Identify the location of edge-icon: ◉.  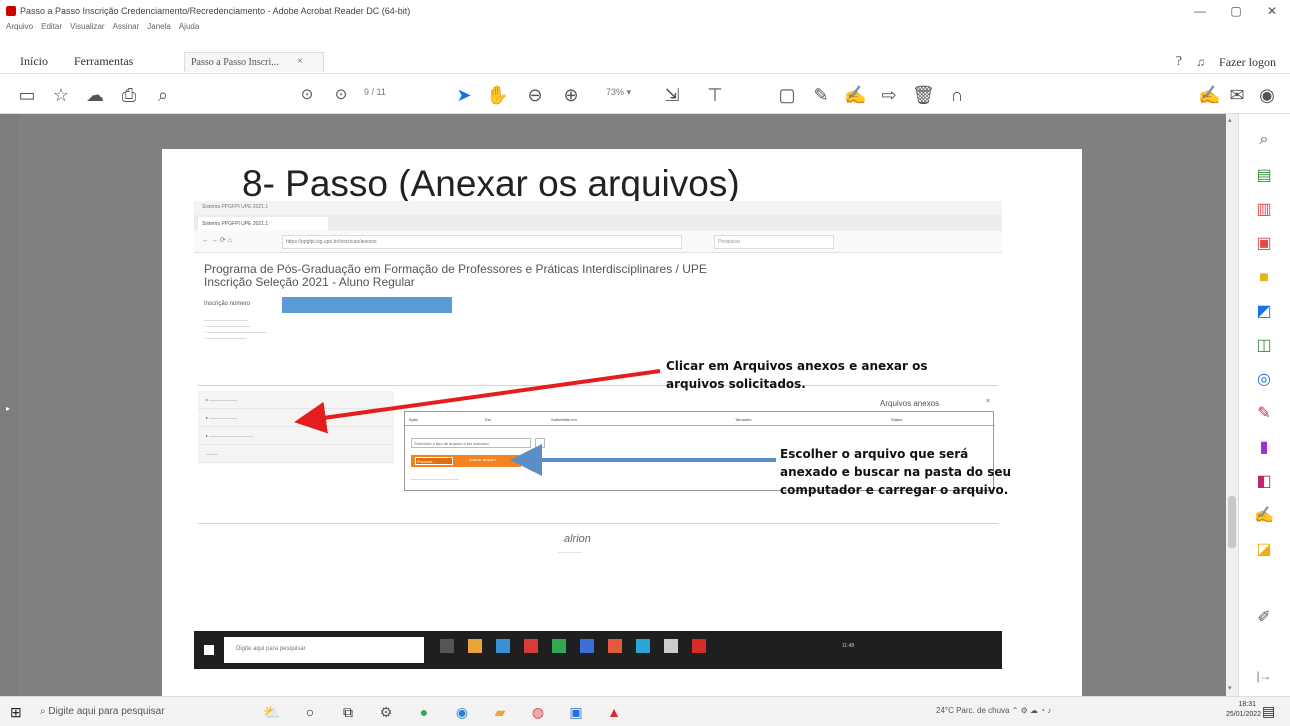
(462, 712).